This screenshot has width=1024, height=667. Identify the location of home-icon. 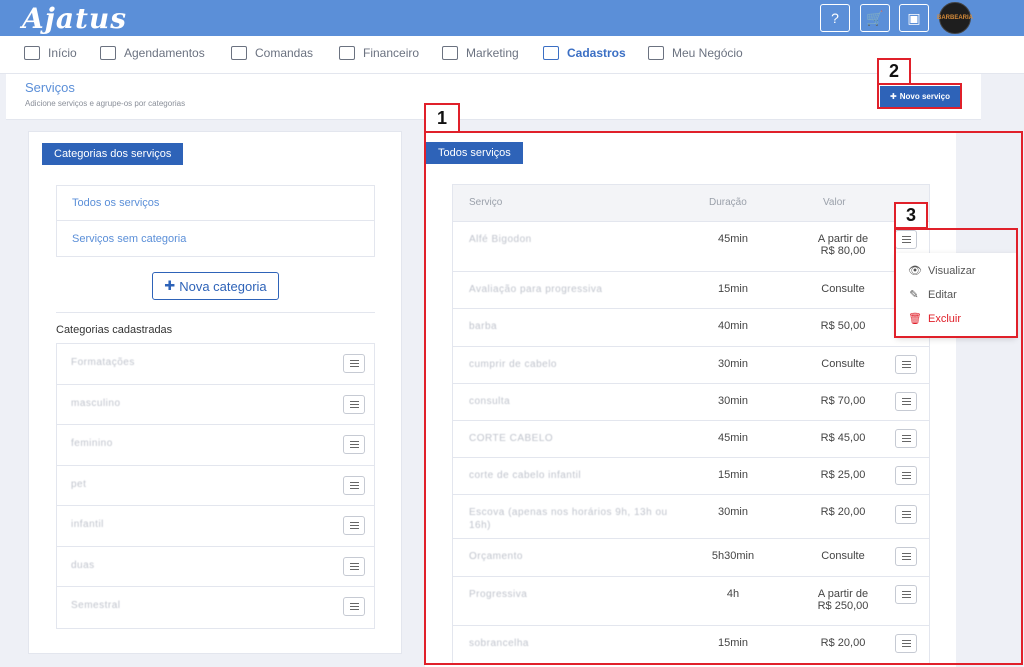
(32, 53).